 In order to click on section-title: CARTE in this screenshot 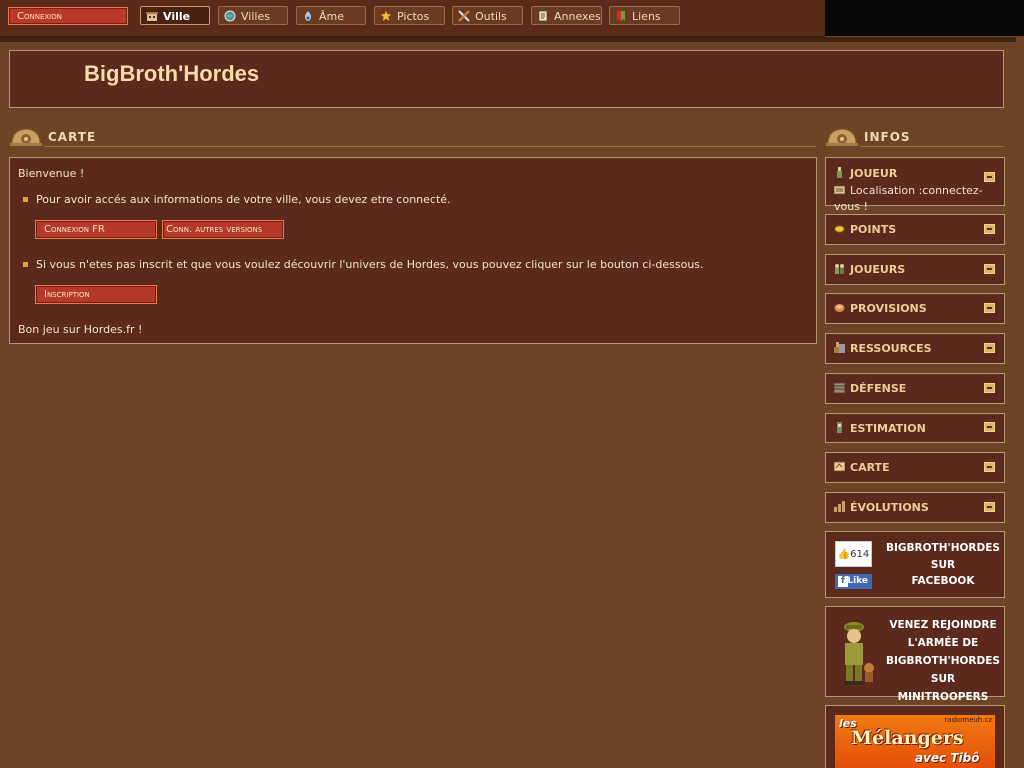, I will do `click(72, 137)`.